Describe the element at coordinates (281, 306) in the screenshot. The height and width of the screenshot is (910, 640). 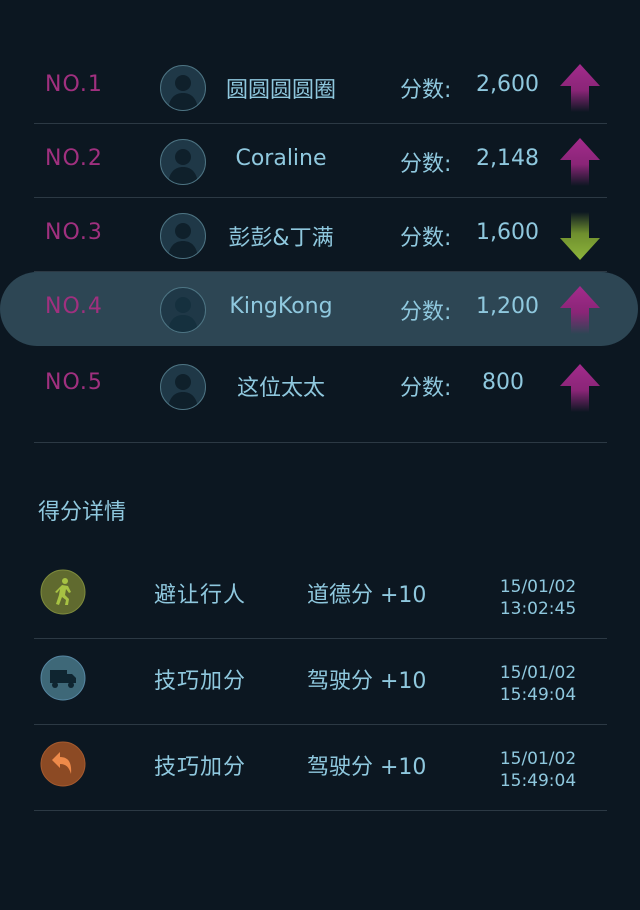
I see `player-name: KingKong` at that location.